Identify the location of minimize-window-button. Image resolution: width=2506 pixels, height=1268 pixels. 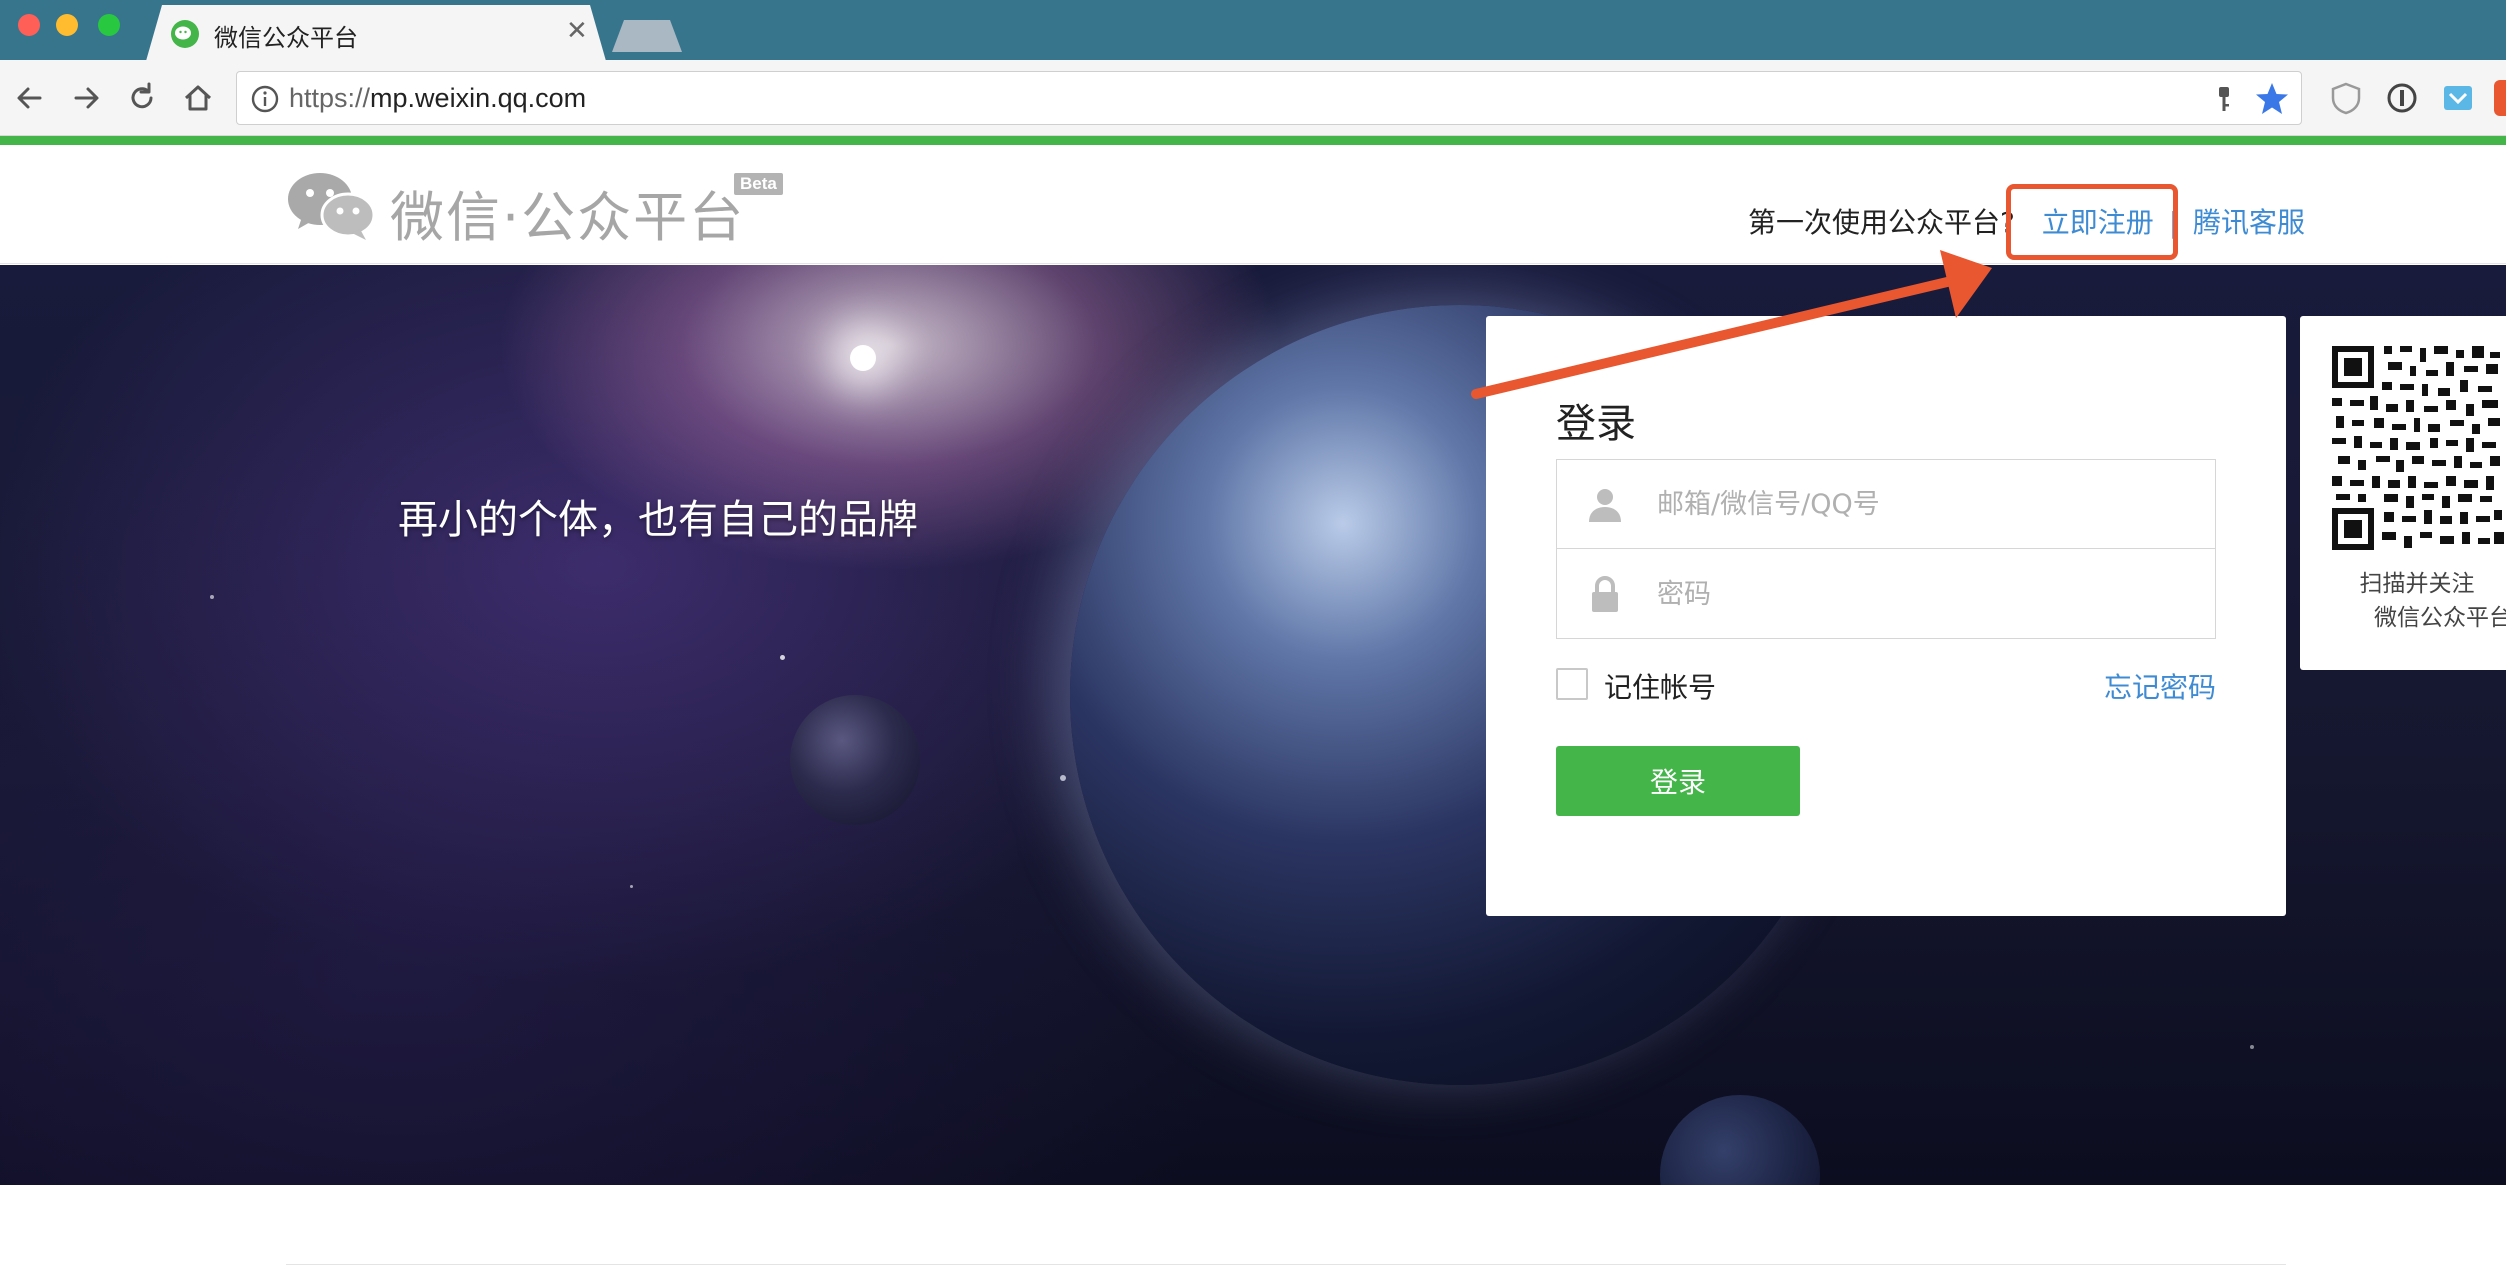
(67, 25).